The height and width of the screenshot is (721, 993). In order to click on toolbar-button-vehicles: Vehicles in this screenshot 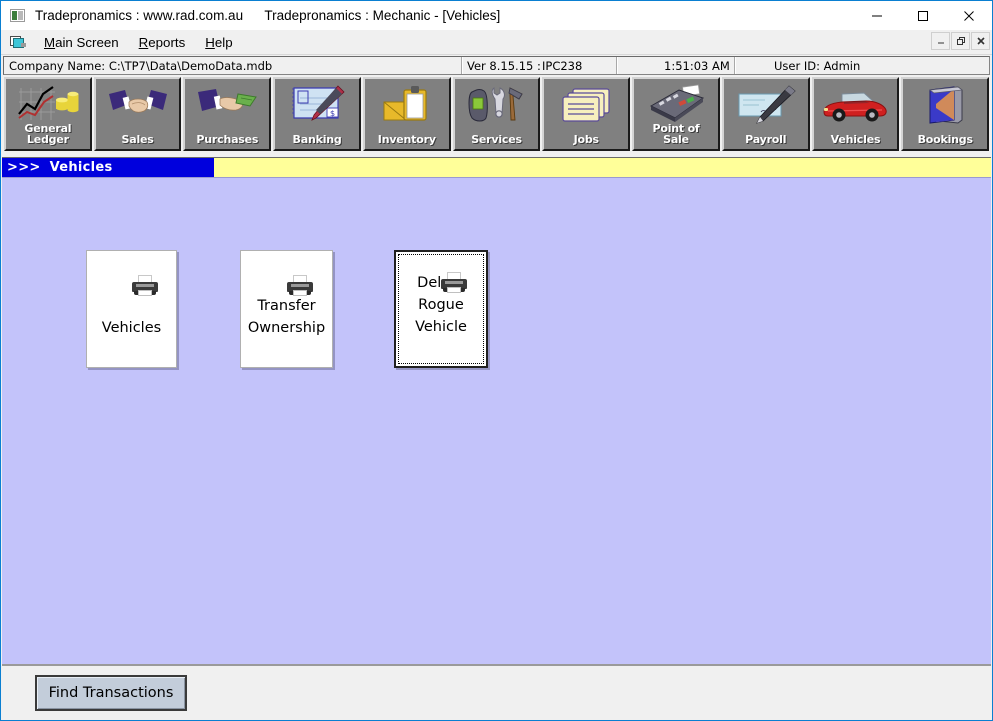, I will do `click(855, 114)`.